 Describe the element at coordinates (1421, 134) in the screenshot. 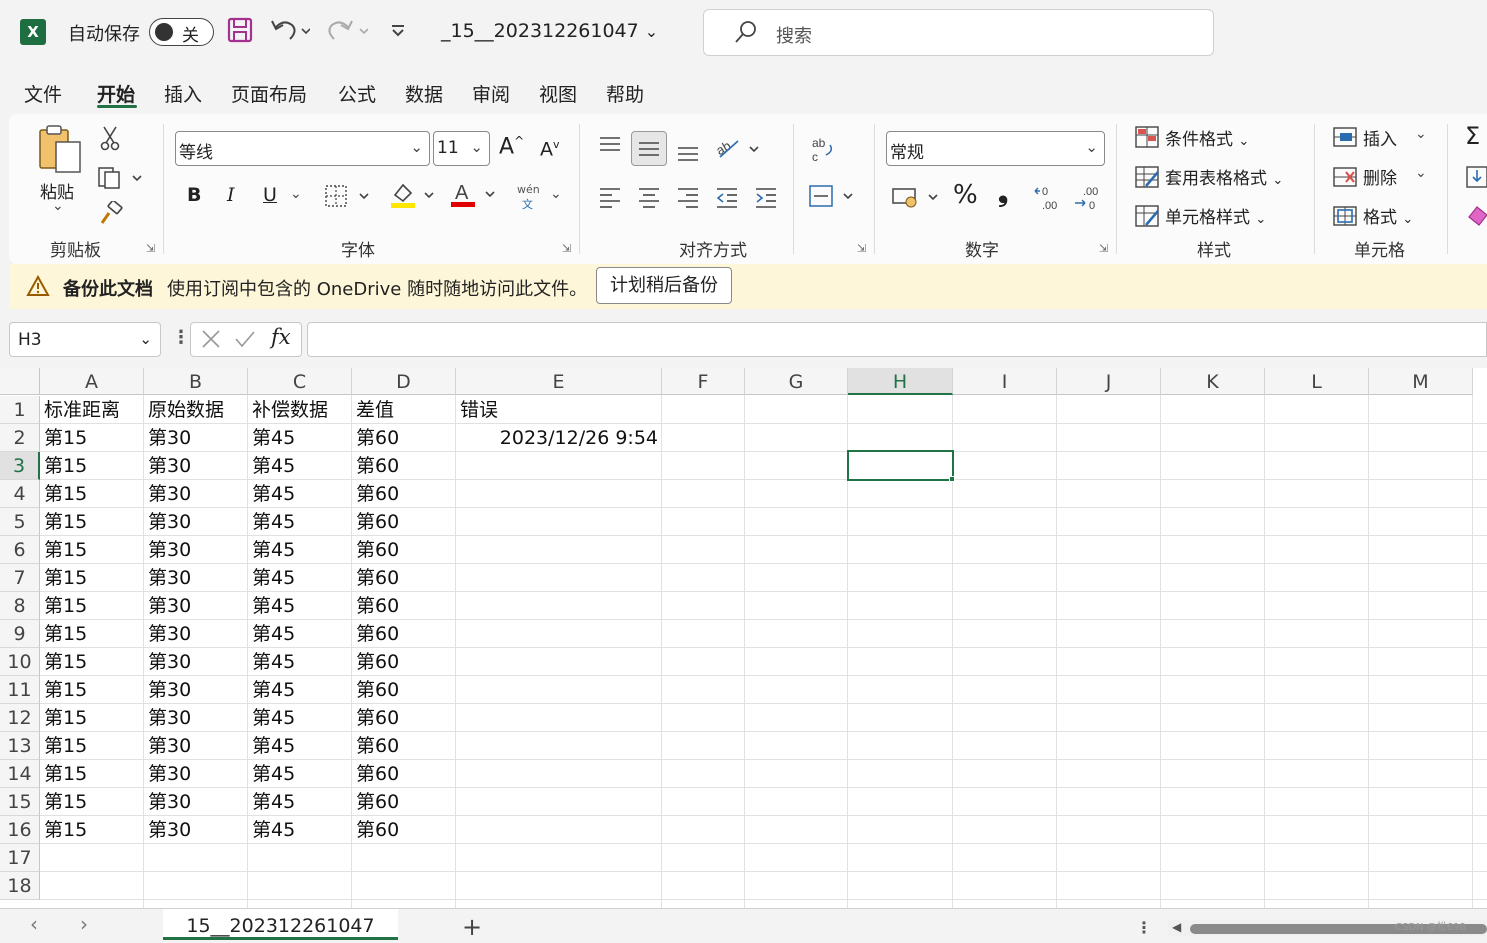

I see `insert-dropdown-icon: ⌄` at that location.